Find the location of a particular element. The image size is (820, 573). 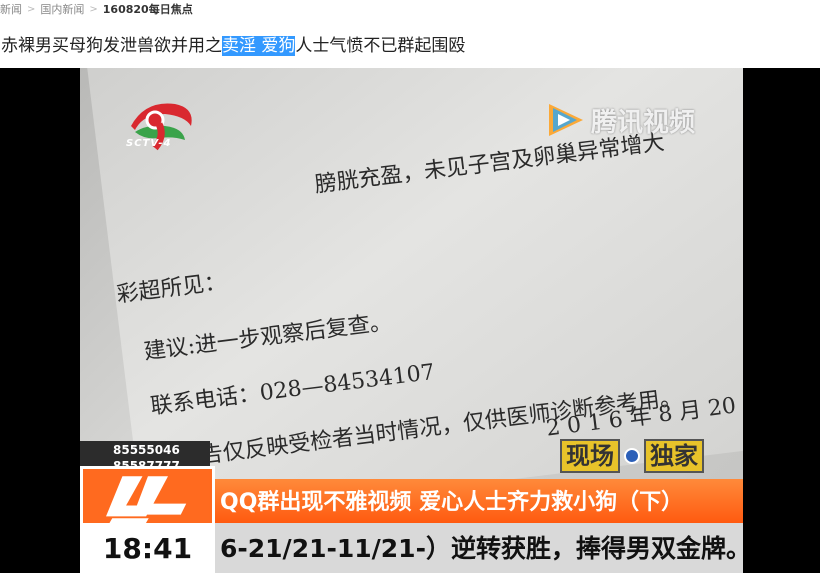

caption-title: QQ群出现不雅视频 爱心人士齐力救小狗（下） is located at coordinates (452, 502).